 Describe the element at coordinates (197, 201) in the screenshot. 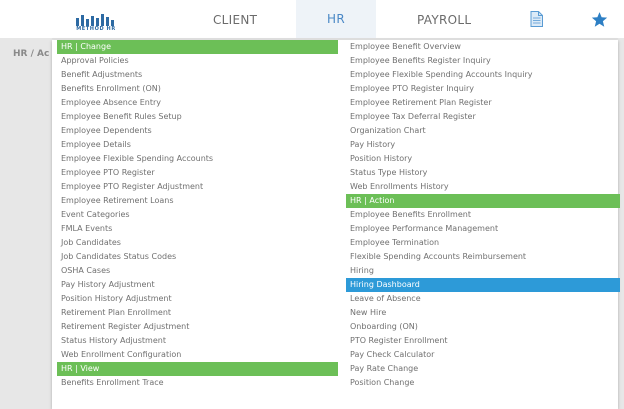

I see `menu-item-employee-retirement-loans: Employee Retirement Loans` at that location.